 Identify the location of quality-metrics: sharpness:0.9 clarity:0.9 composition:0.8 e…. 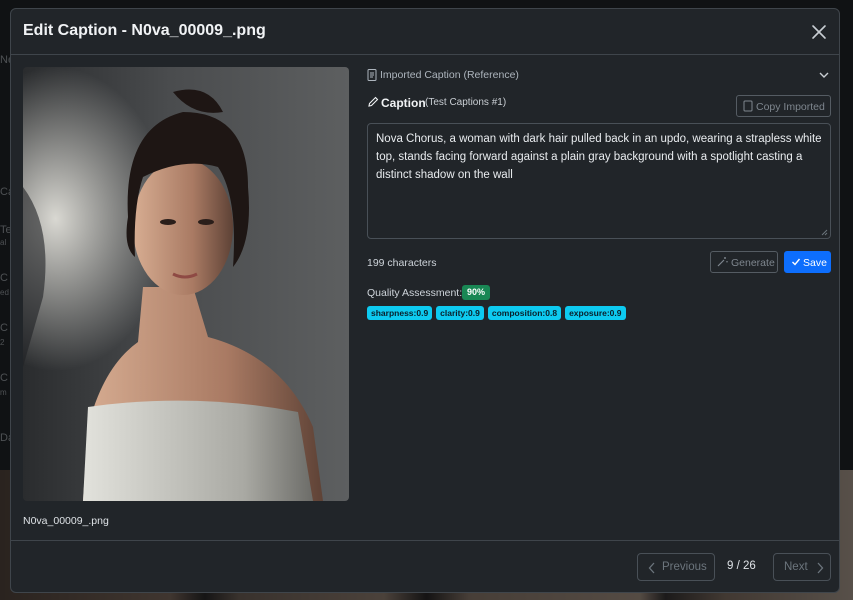
(498, 313).